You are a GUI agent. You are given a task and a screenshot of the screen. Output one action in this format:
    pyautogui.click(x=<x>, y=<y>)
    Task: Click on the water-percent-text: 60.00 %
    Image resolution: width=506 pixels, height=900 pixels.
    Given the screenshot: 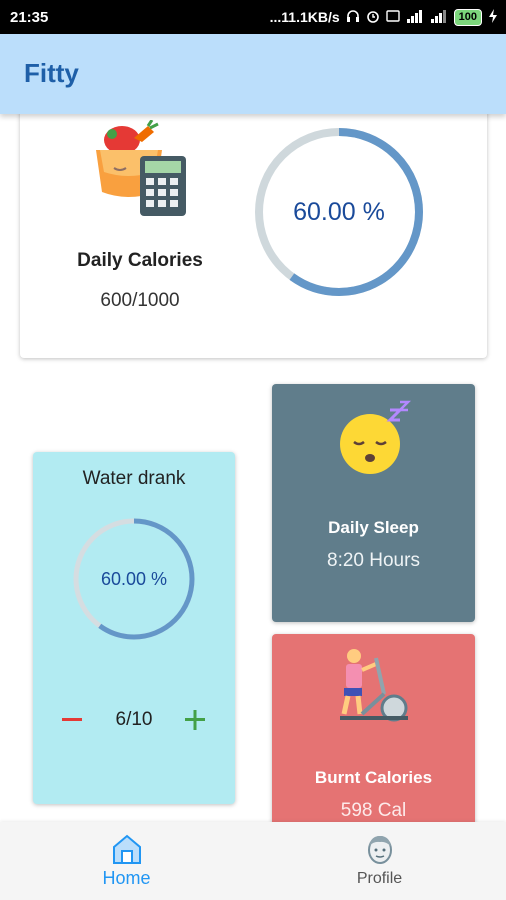 What is the action you would take?
    pyautogui.click(x=134, y=578)
    